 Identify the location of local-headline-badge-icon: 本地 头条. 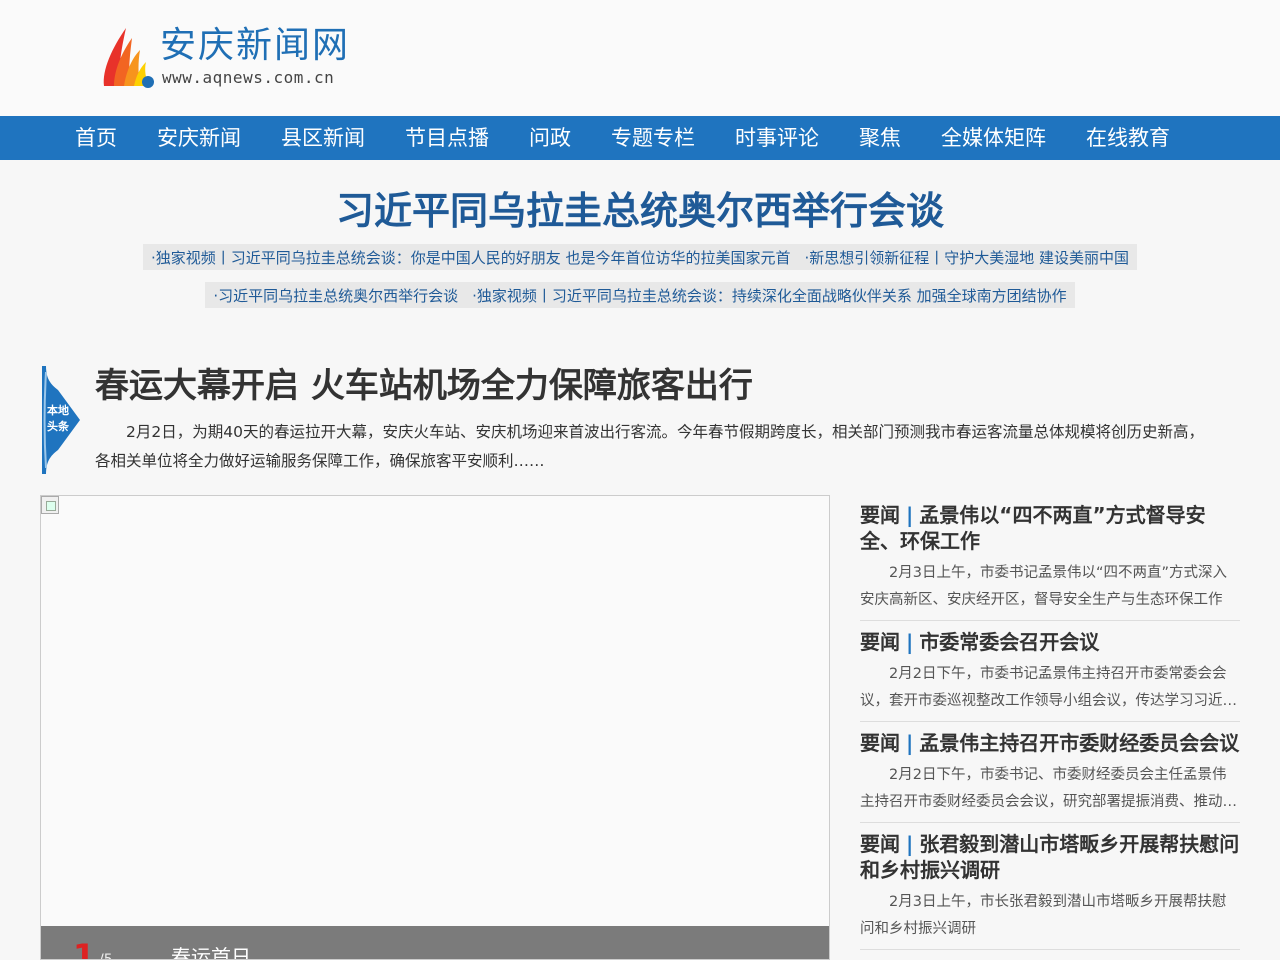
(61, 420).